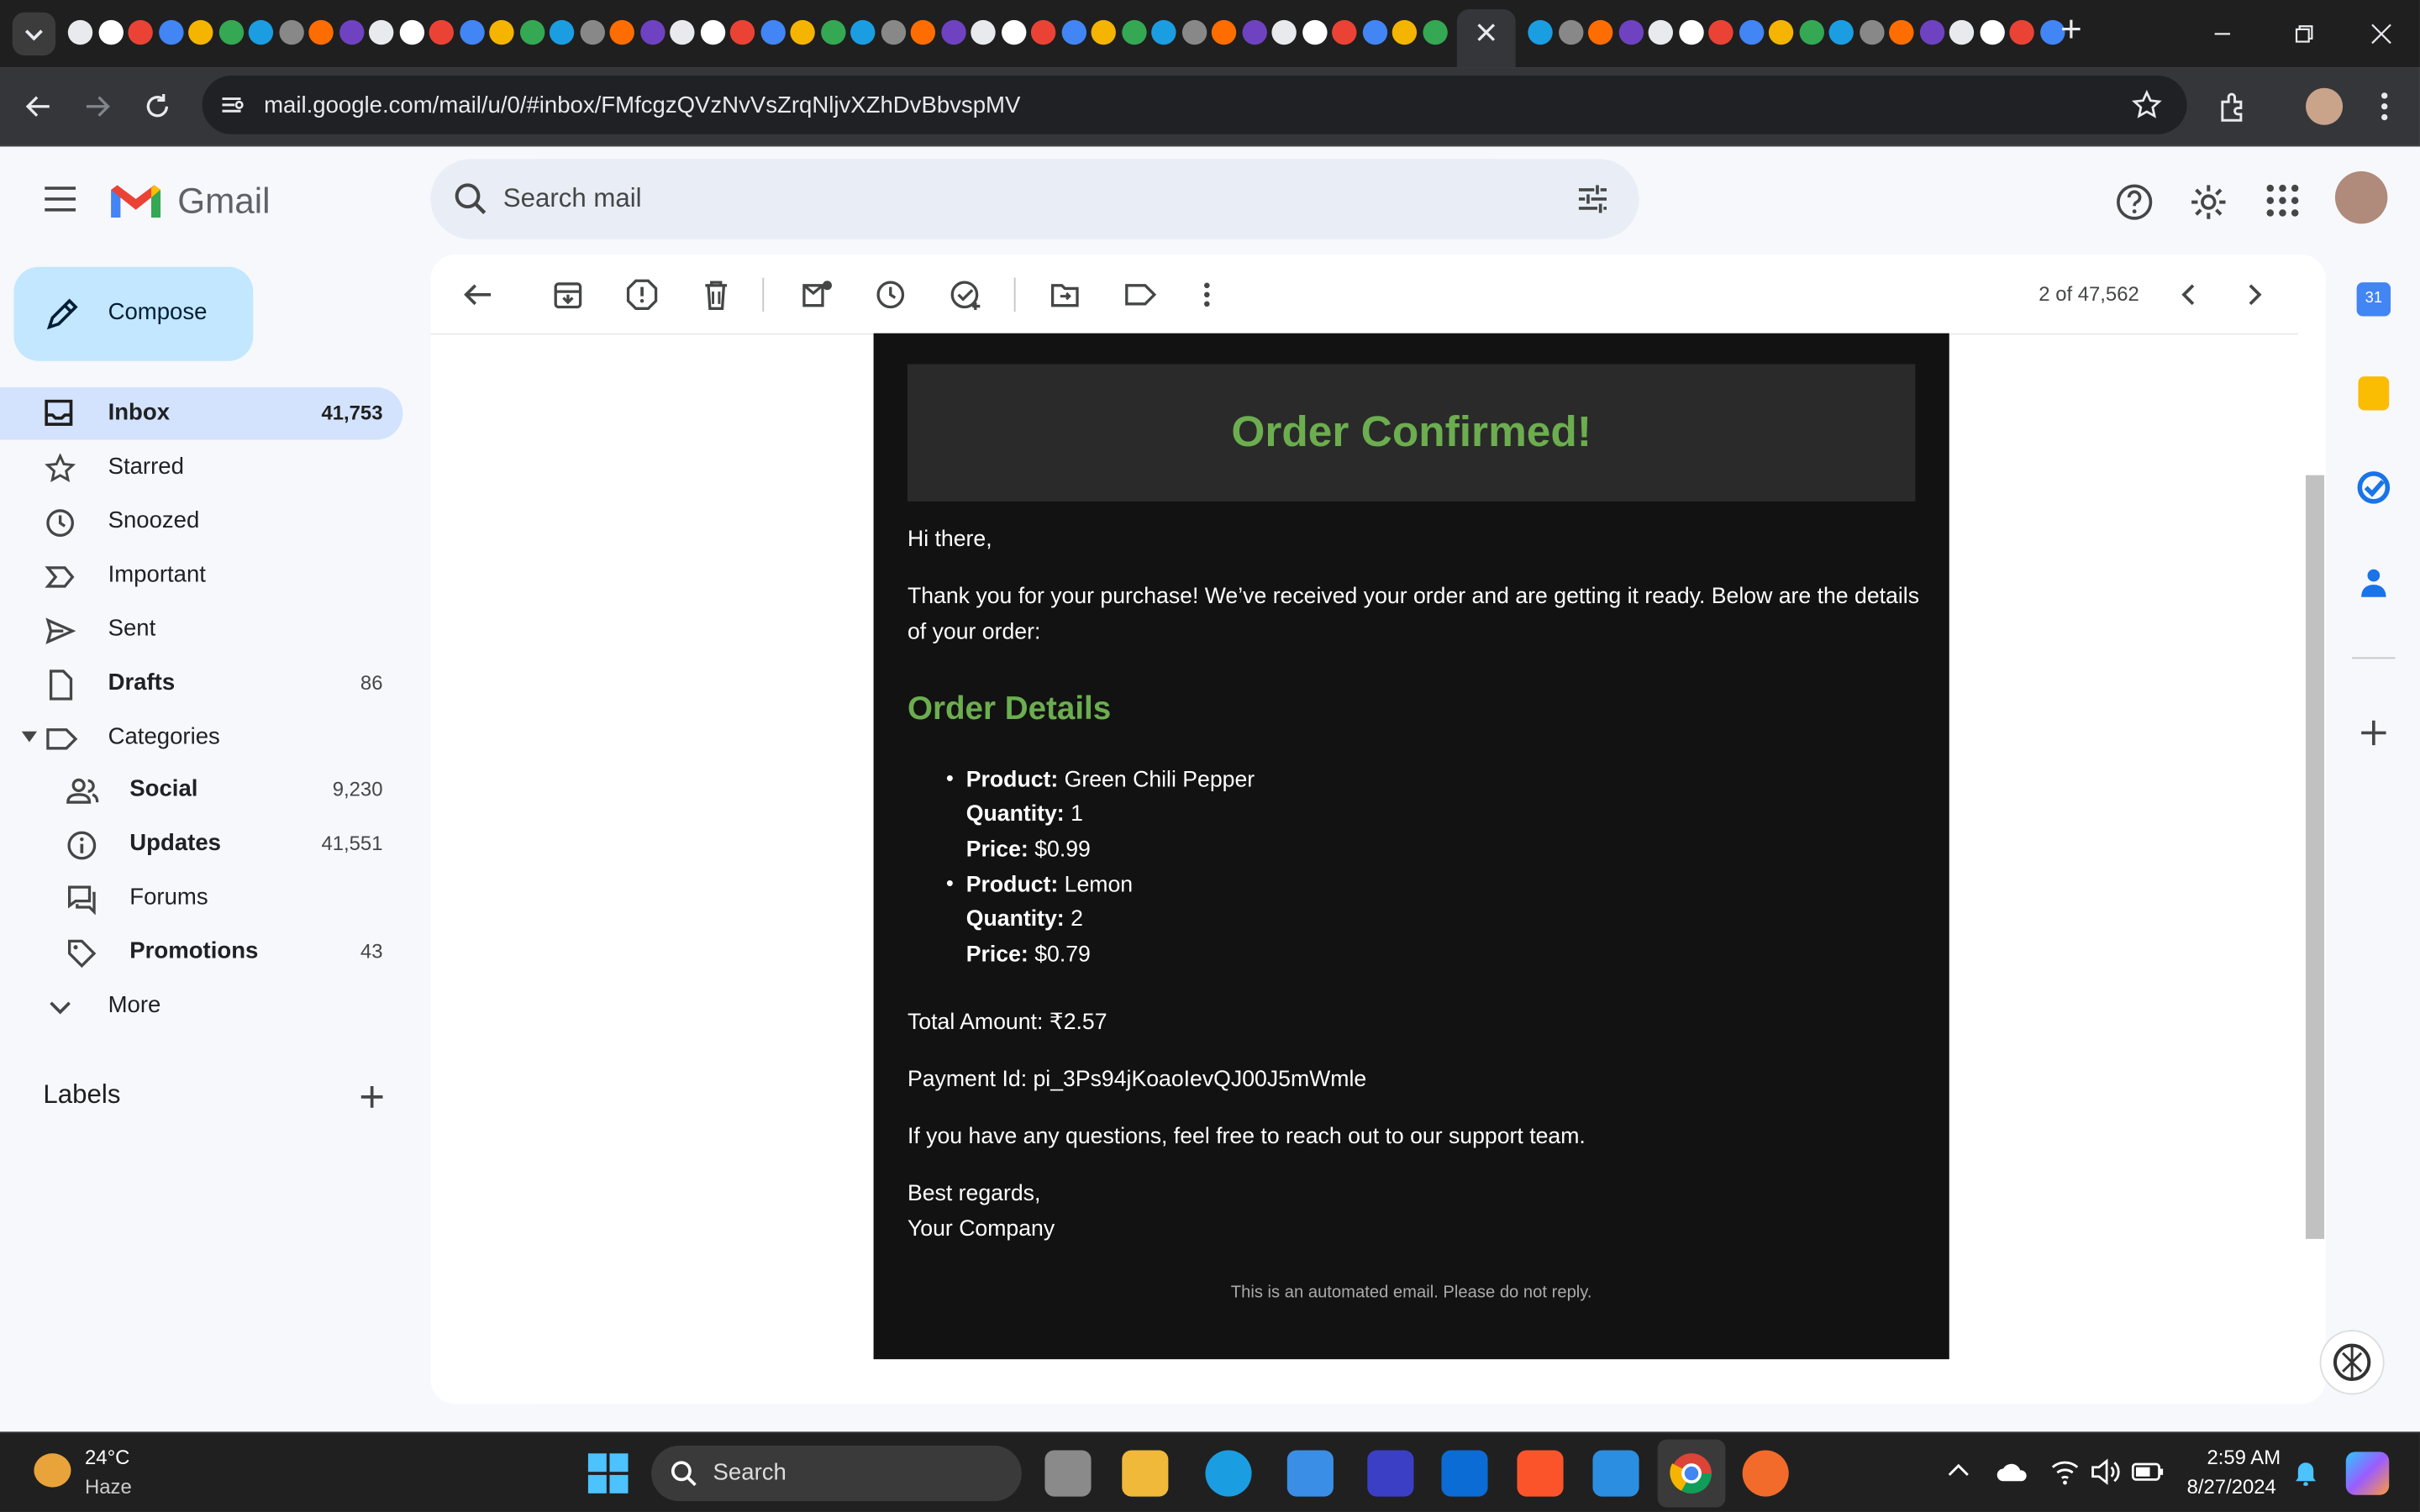 This screenshot has width=2420, height=1512. Describe the element at coordinates (2374, 581) in the screenshot. I see `contacts-icon` at that location.